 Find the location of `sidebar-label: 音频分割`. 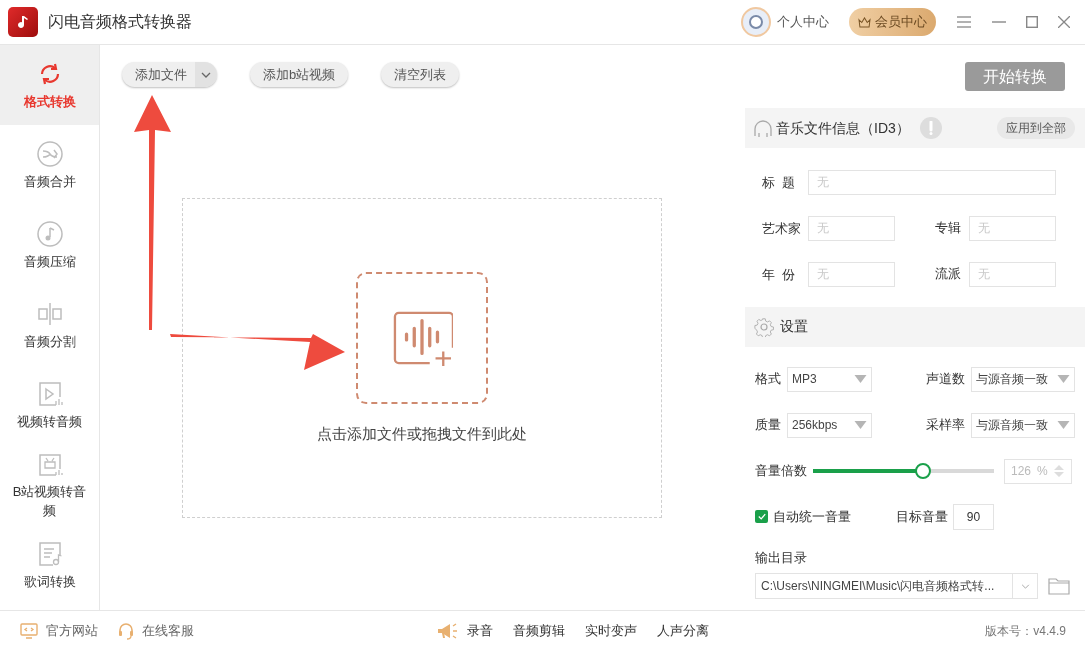

sidebar-label: 音频分割 is located at coordinates (49, 341).